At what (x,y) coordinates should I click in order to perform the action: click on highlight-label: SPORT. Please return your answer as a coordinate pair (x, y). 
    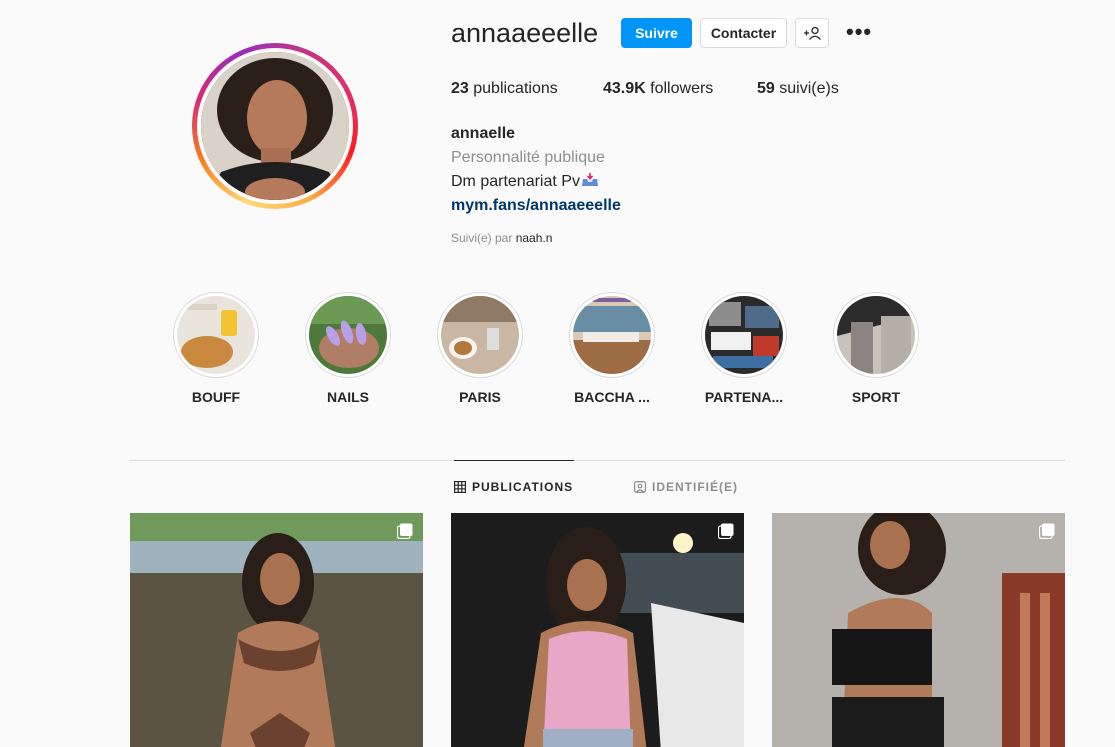
    Looking at the image, I should click on (876, 397).